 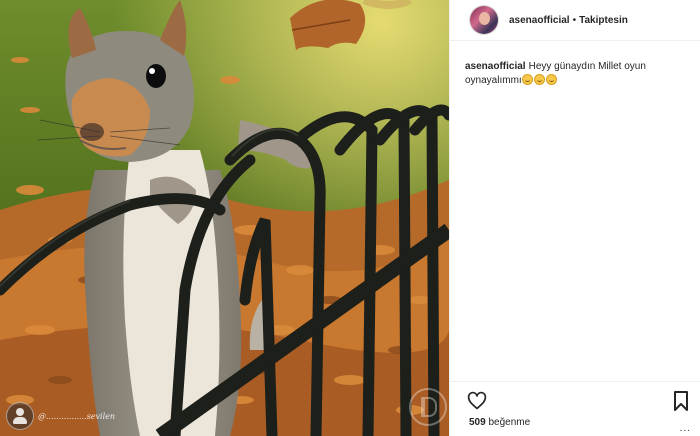 I want to click on likes-count: 509 beğenme, so click(x=499, y=422).